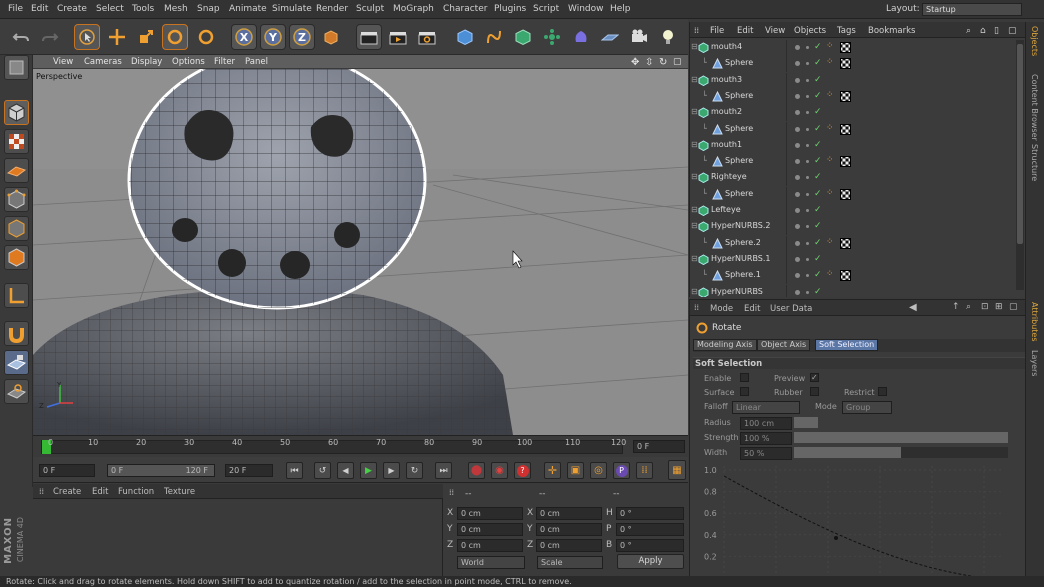 Image resolution: width=1044 pixels, height=587 pixels. I want to click on material-menu-function: Function, so click(136, 492).